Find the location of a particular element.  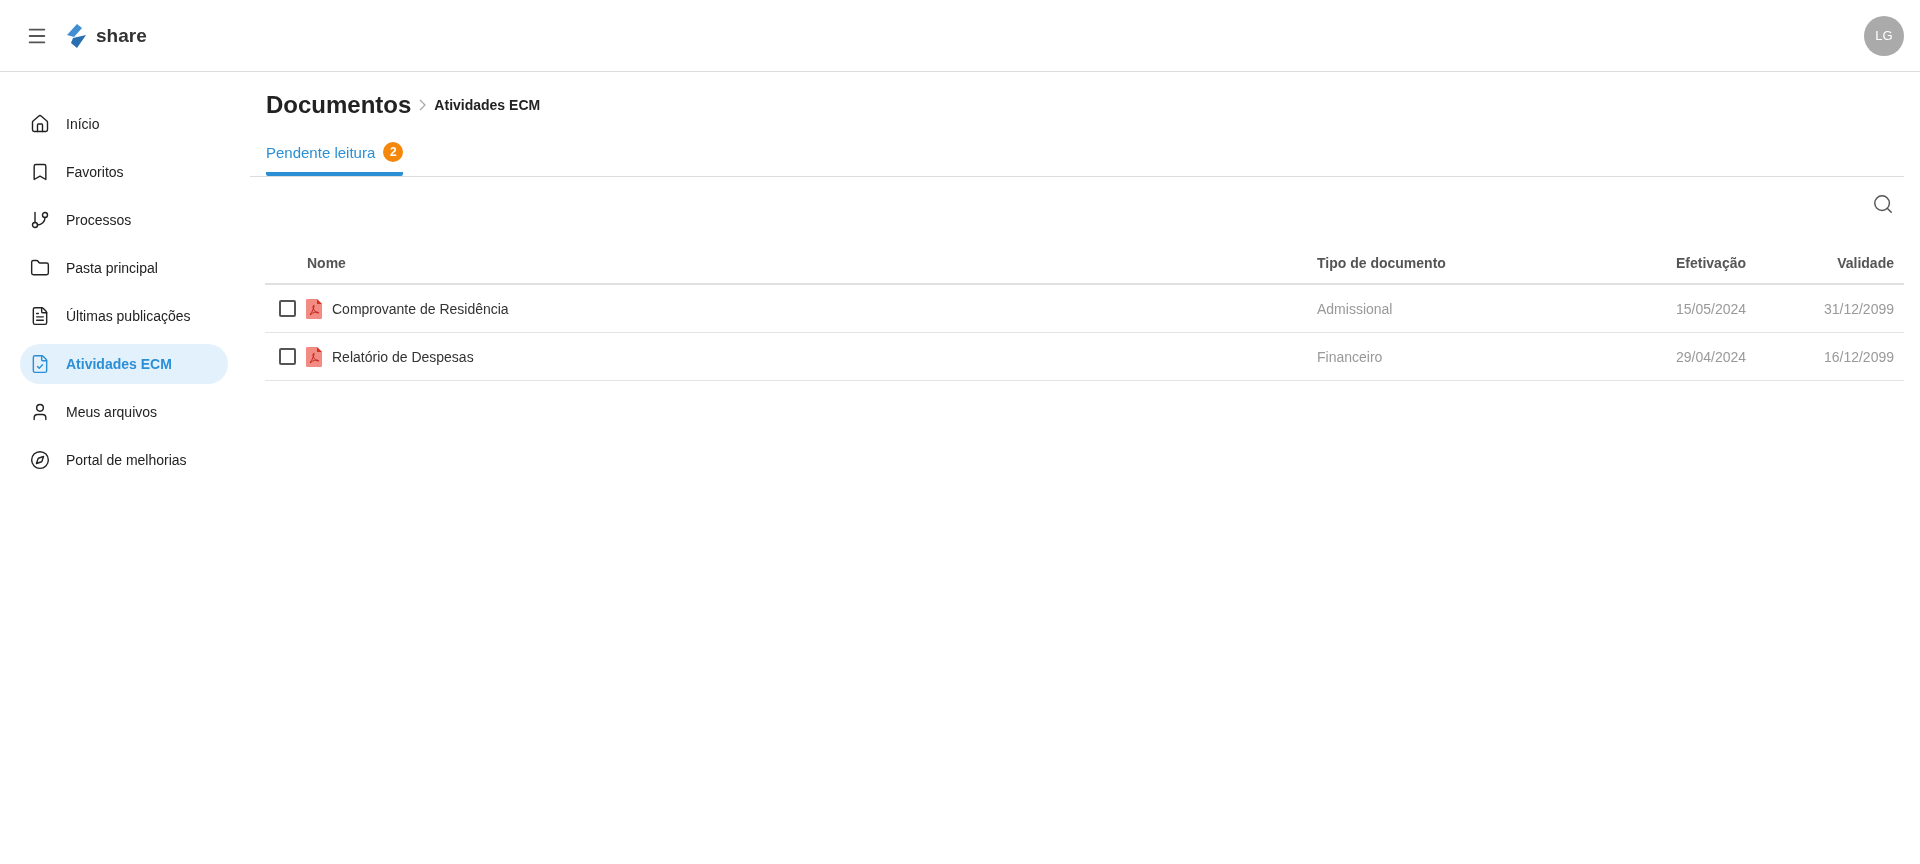

document-check-icon is located at coordinates (40, 364).